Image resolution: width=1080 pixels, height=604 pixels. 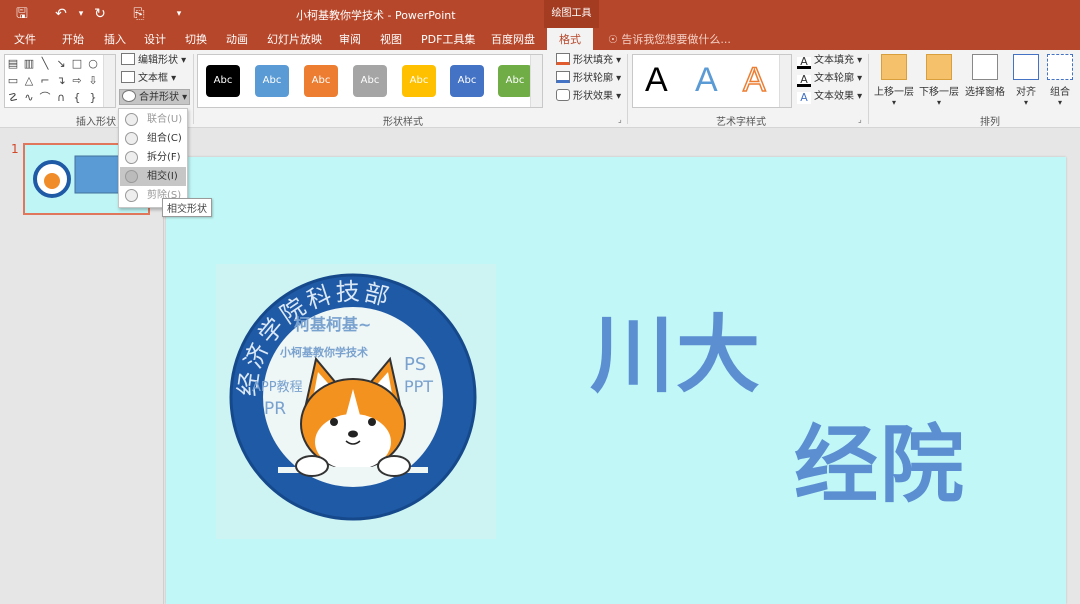 I want to click on shape-gallery: ▤ ▥ ╲ ↘ □ ○ ▭ △ ⌐ ↴ ⇨ ⇩ ☡ ∿ ⌒ ∩ { }, so click(x=60, y=81).